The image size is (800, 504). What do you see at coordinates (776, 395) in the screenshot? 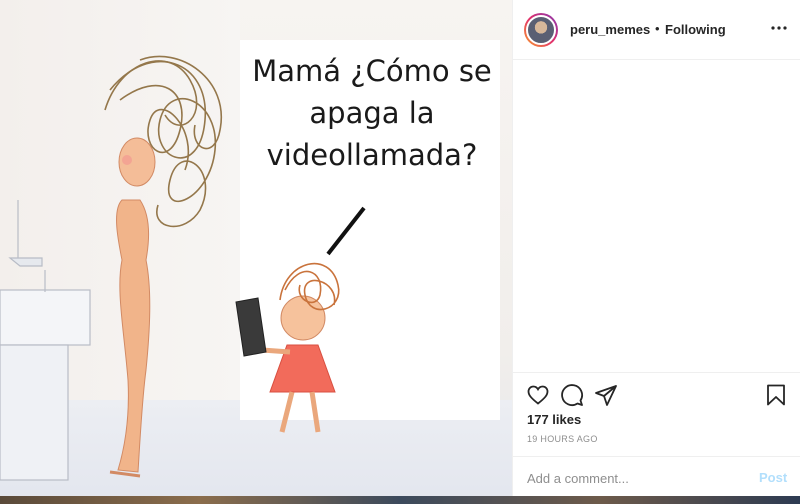
I see `bookmark-icon` at bounding box center [776, 395].